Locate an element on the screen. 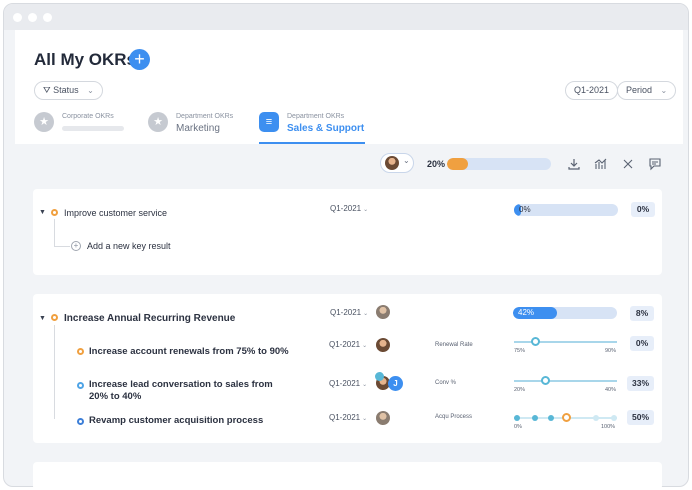  tab-label: Marketing is located at coordinates (198, 128).